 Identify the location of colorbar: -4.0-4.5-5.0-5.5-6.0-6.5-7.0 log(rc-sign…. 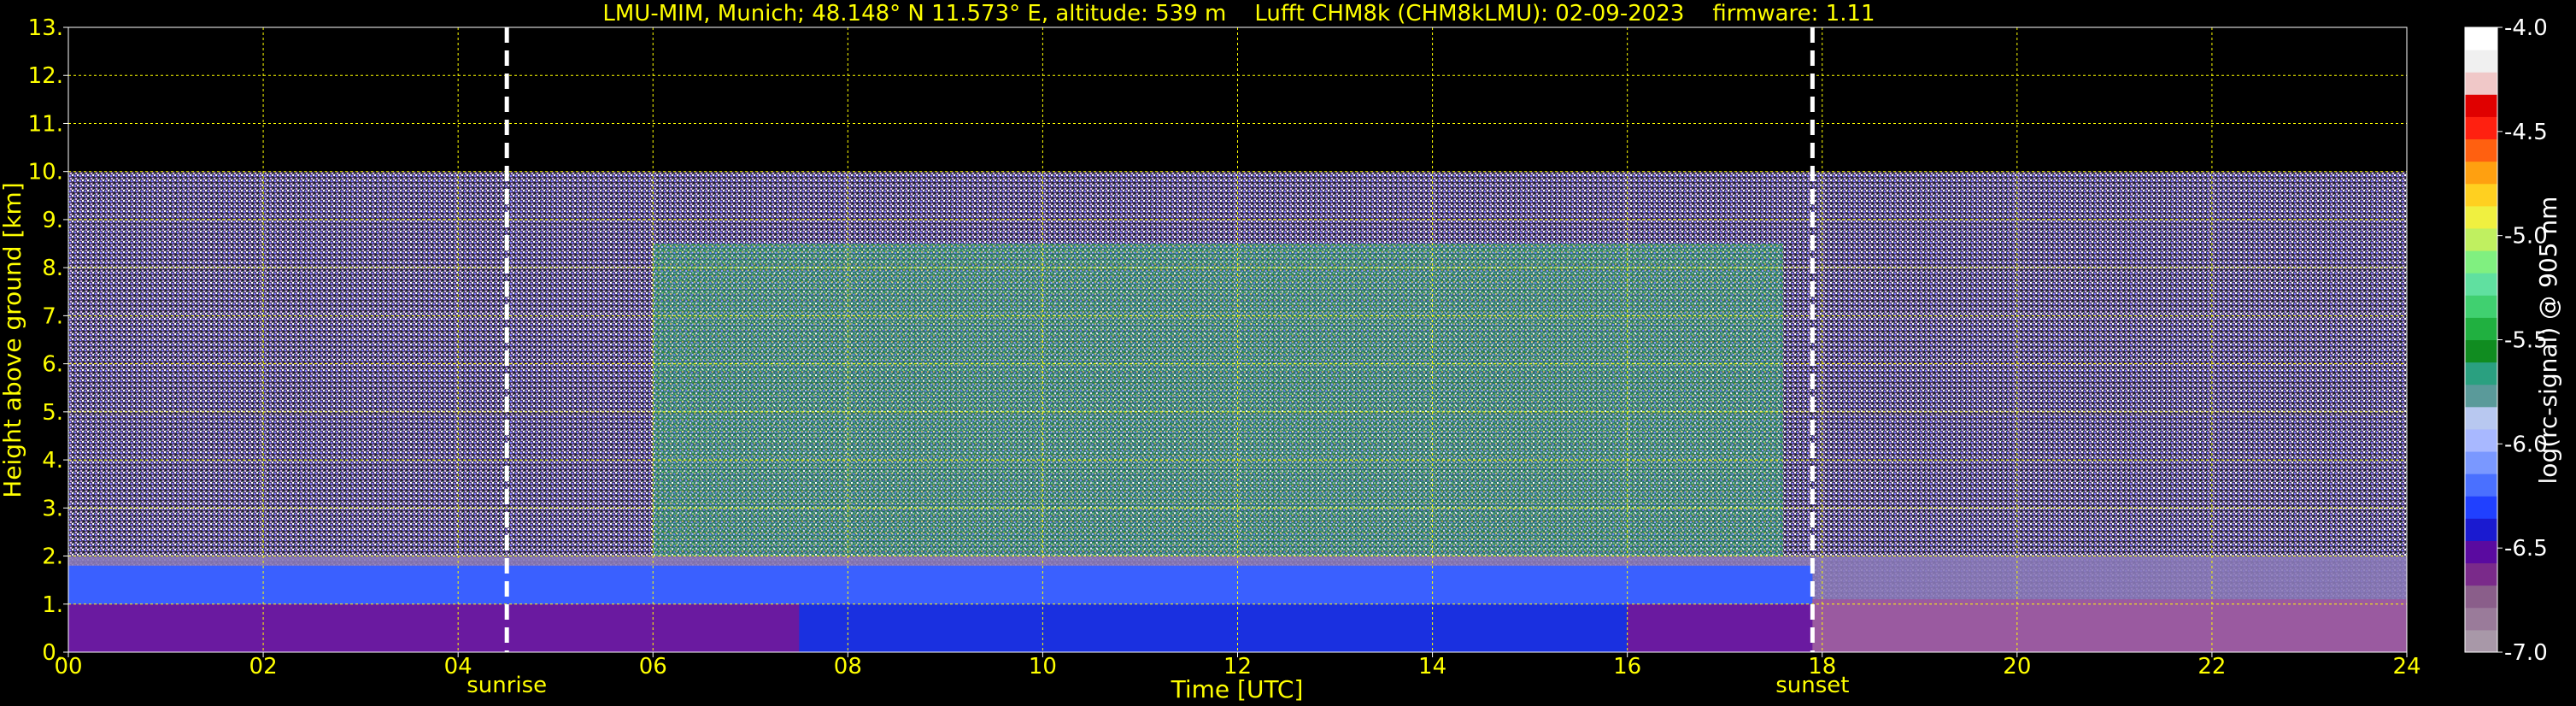
(2513, 340).